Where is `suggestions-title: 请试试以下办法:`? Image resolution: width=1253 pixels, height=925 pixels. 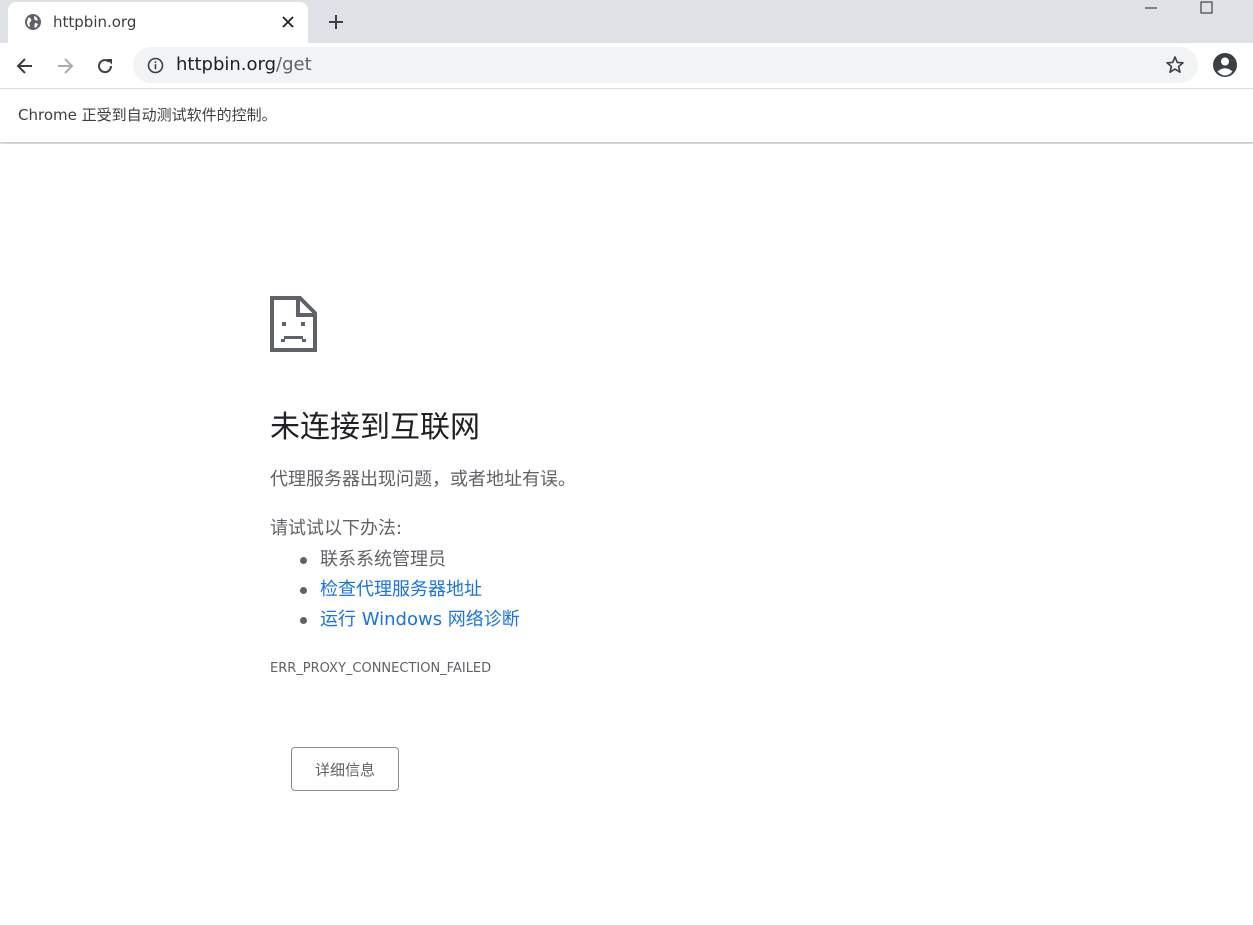
suggestions-title: 请试试以下办法: is located at coordinates (336, 528).